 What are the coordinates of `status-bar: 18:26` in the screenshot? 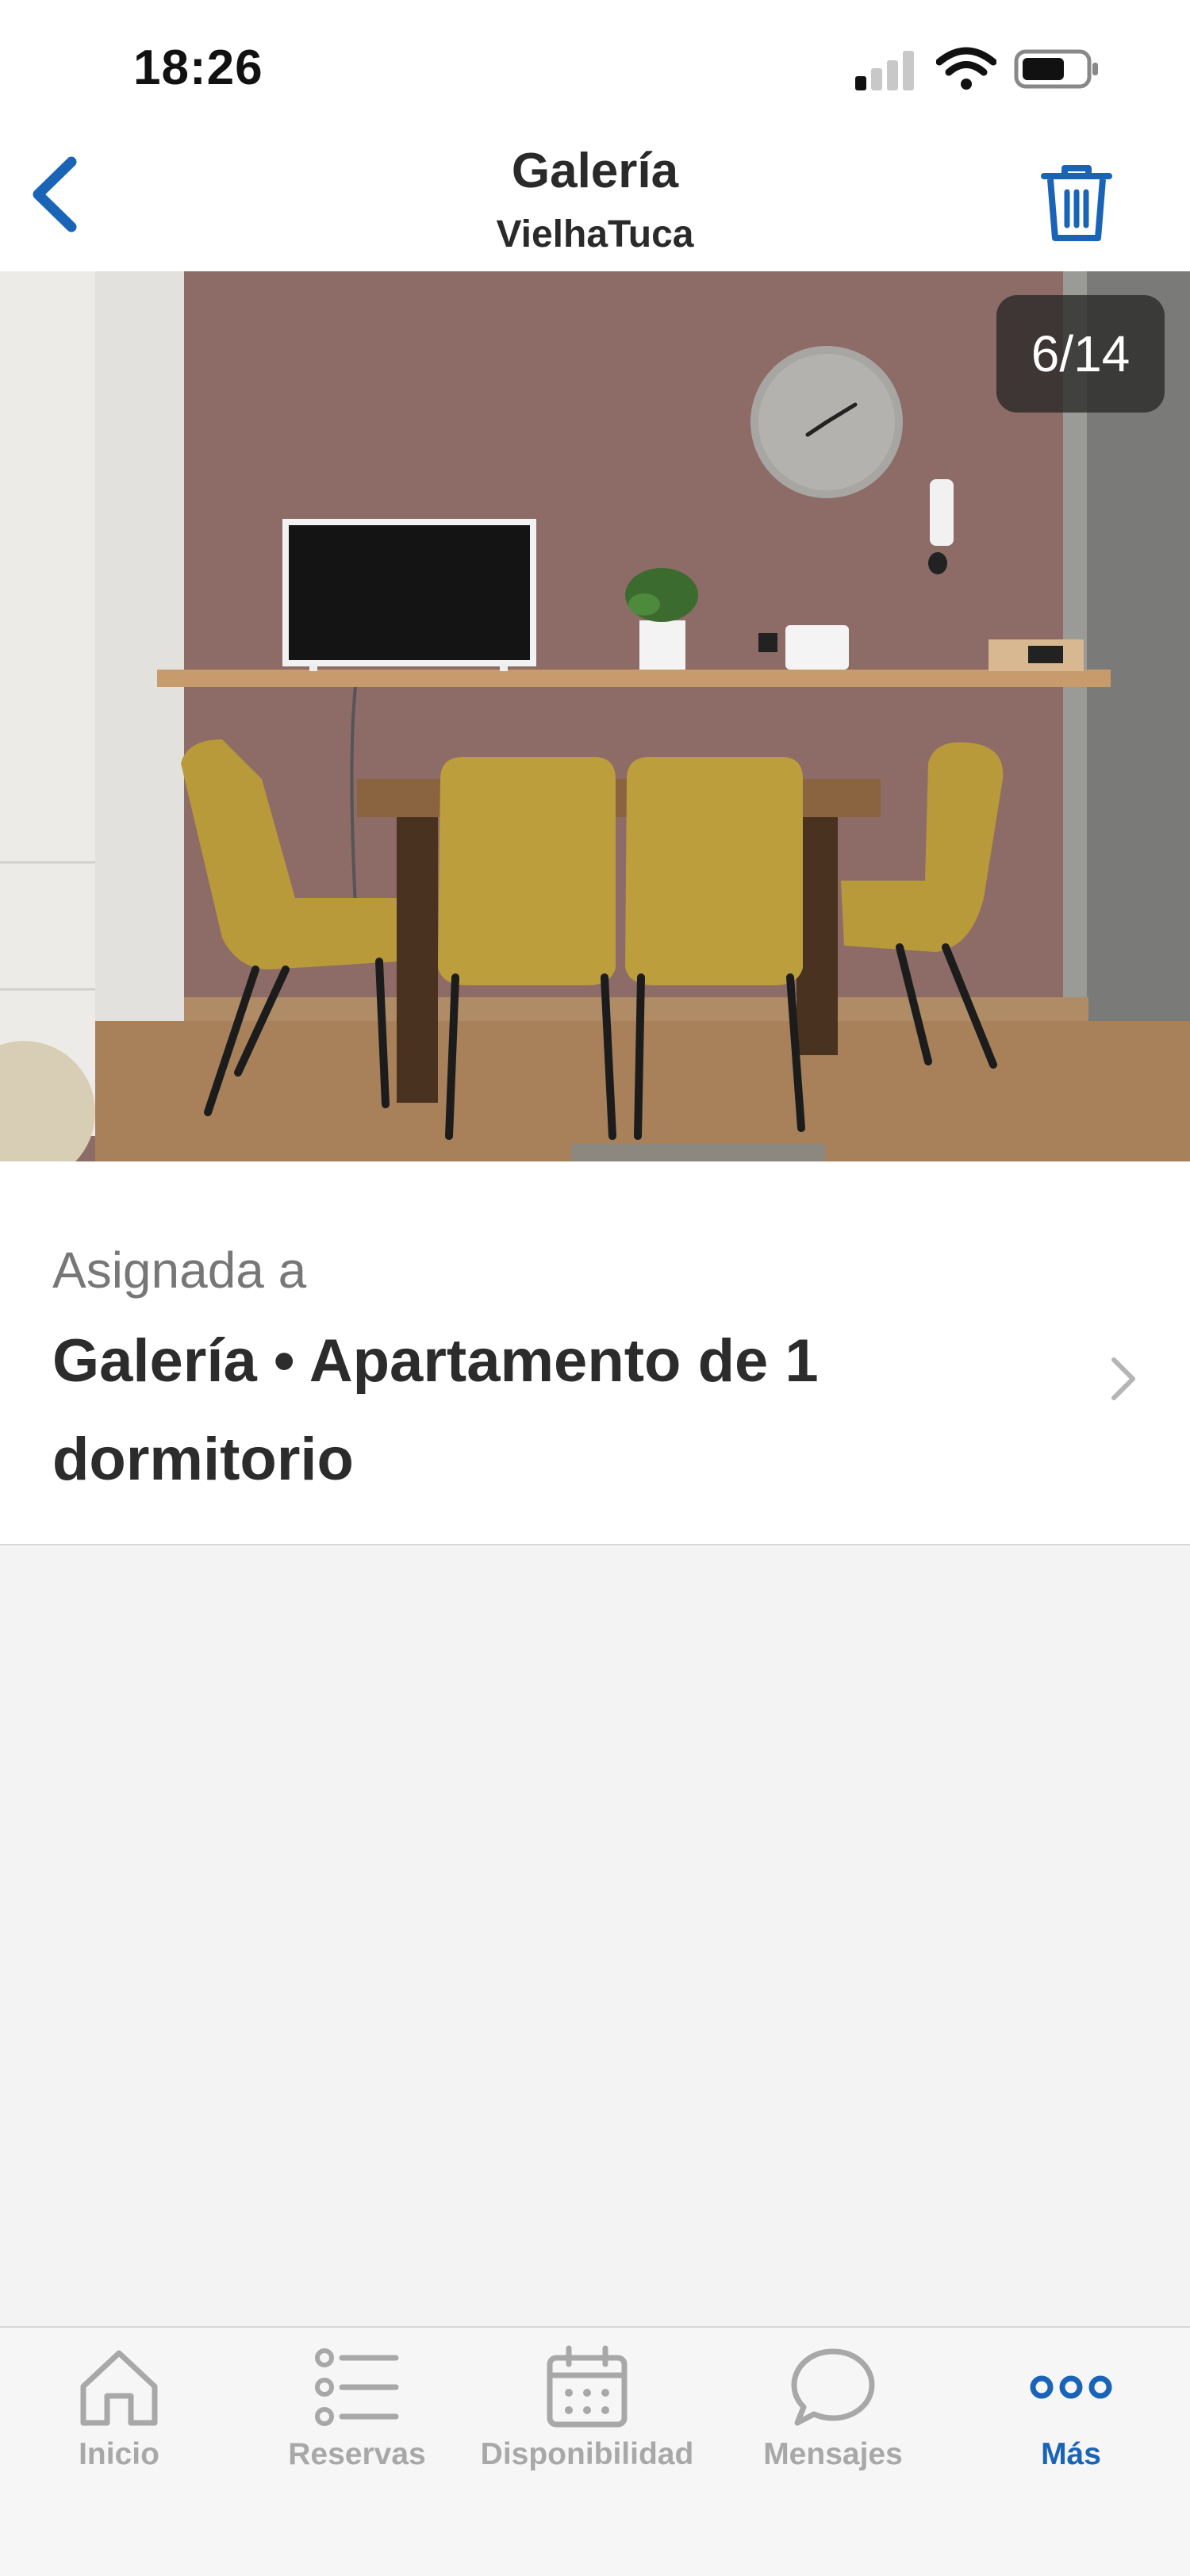 It's located at (595, 67).